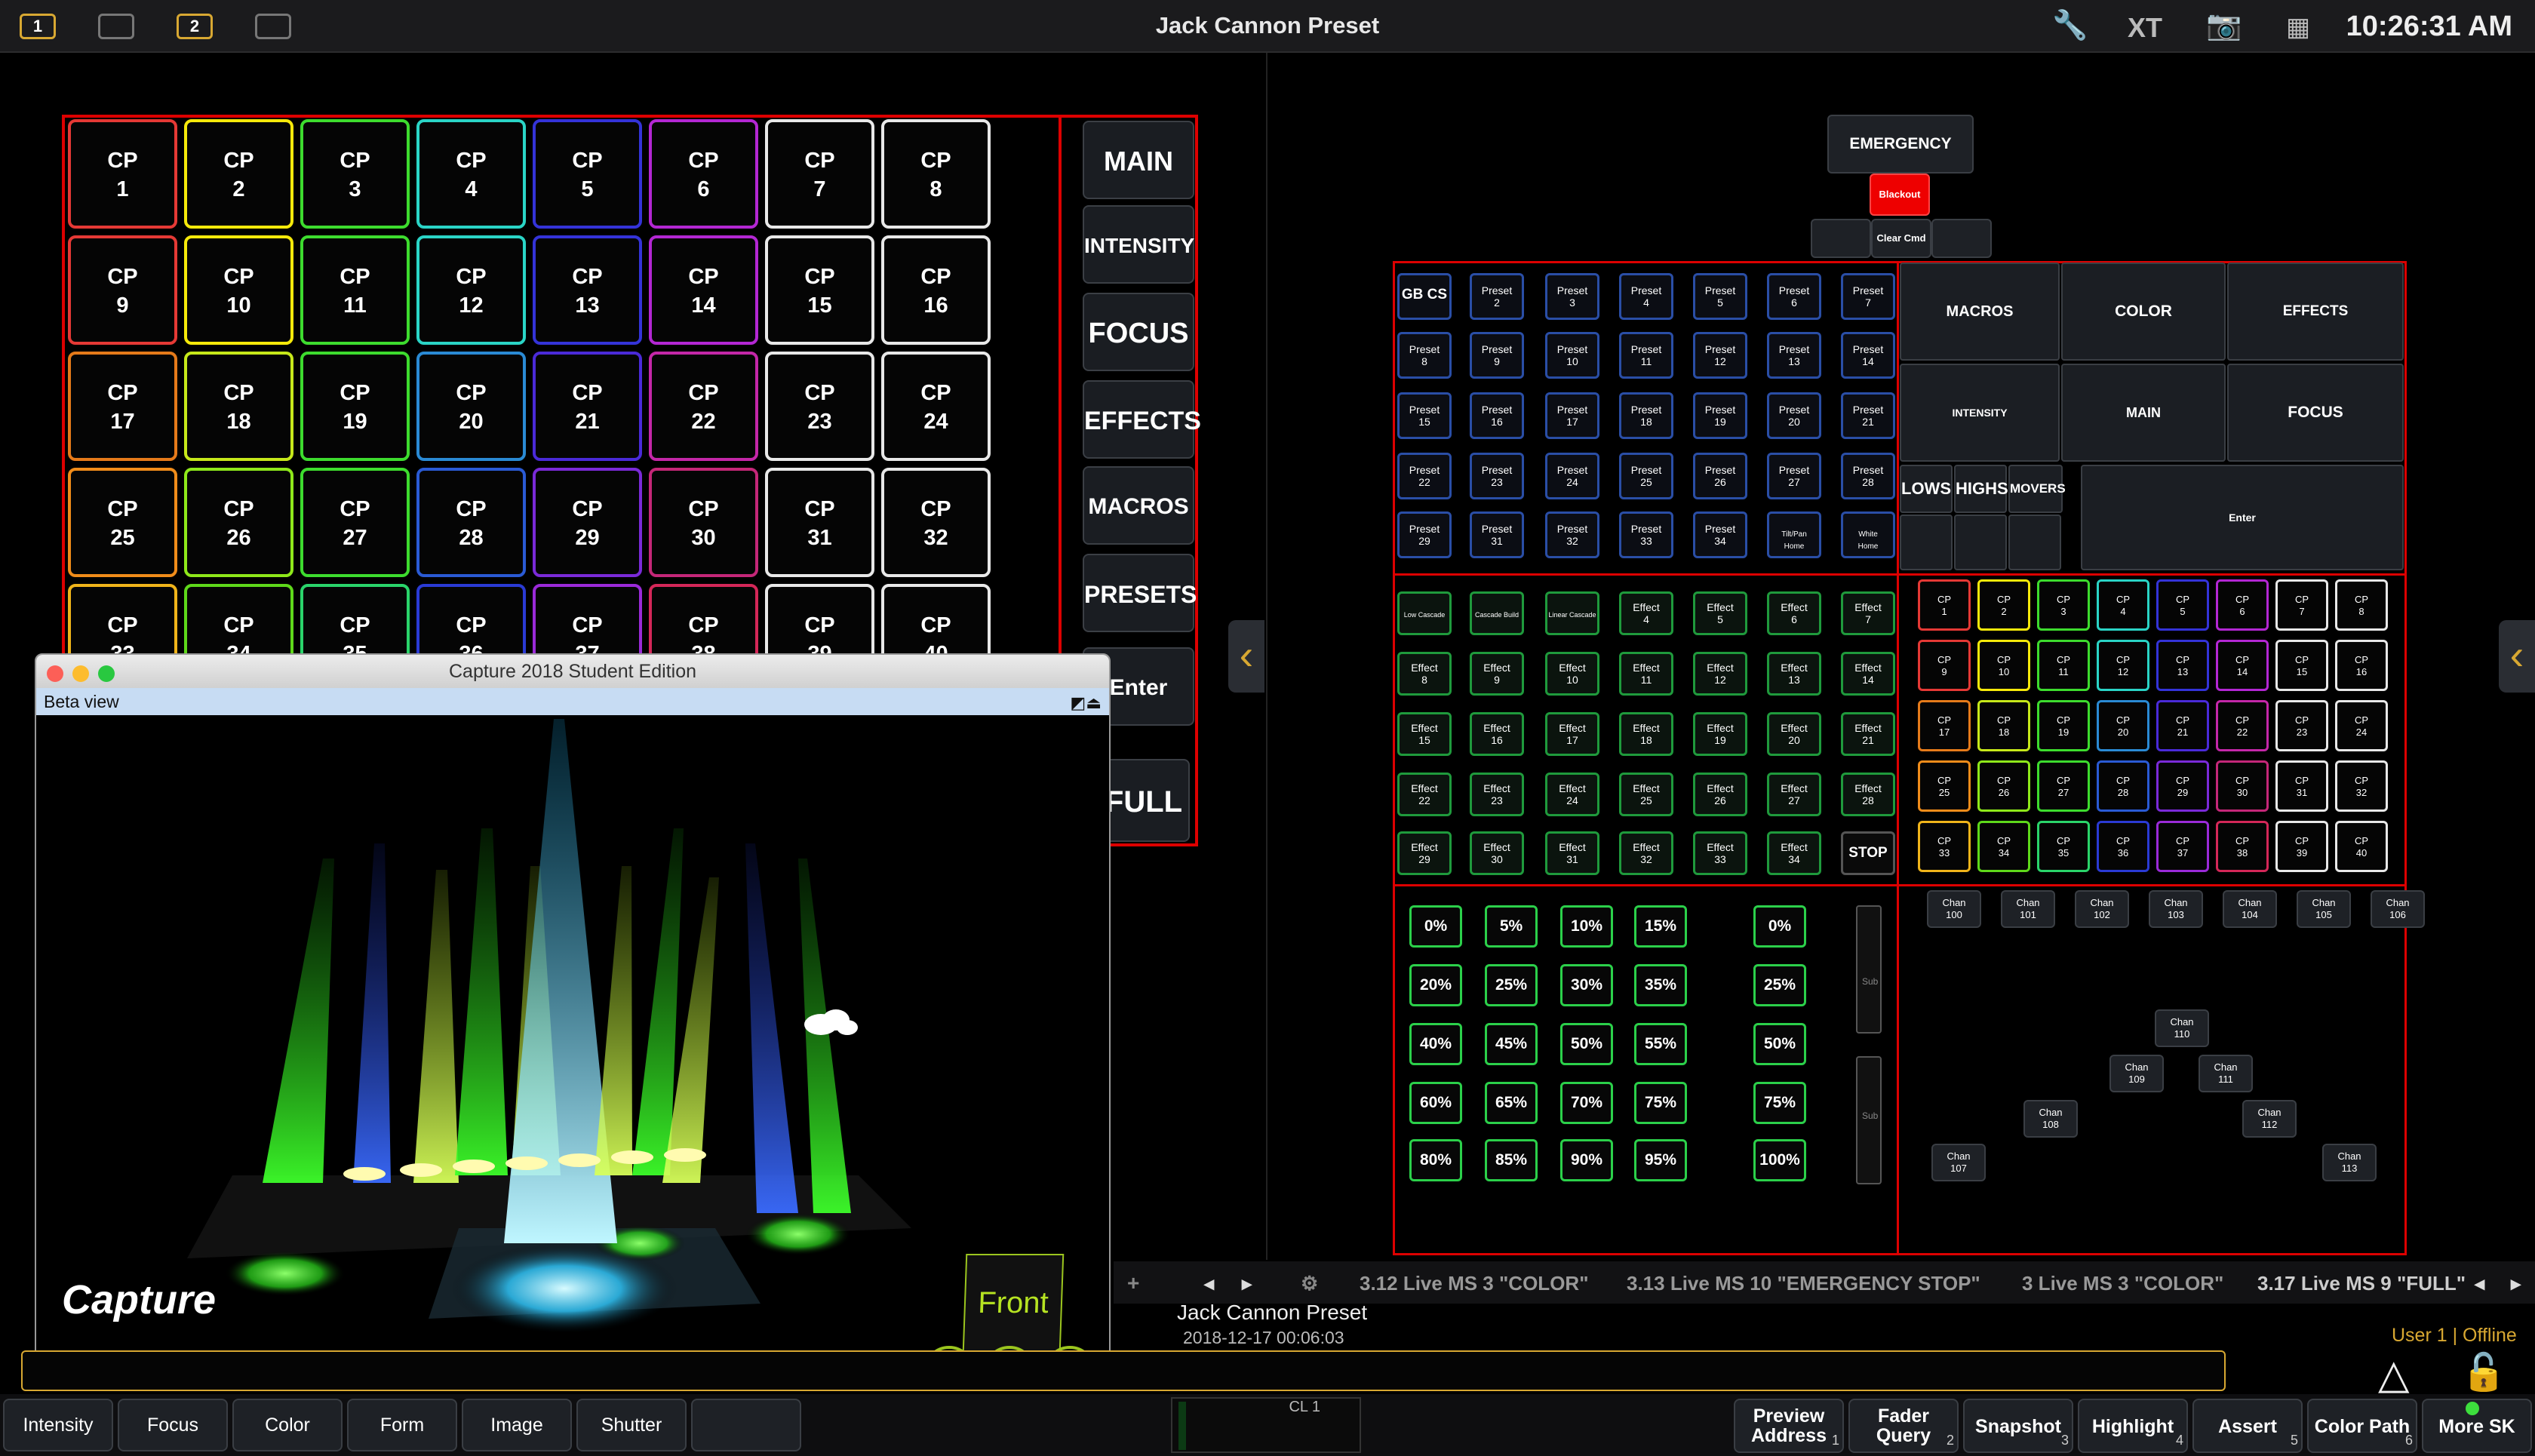  Describe the element at coordinates (1511, 927) in the screenshot. I see `level-button: 5%` at that location.